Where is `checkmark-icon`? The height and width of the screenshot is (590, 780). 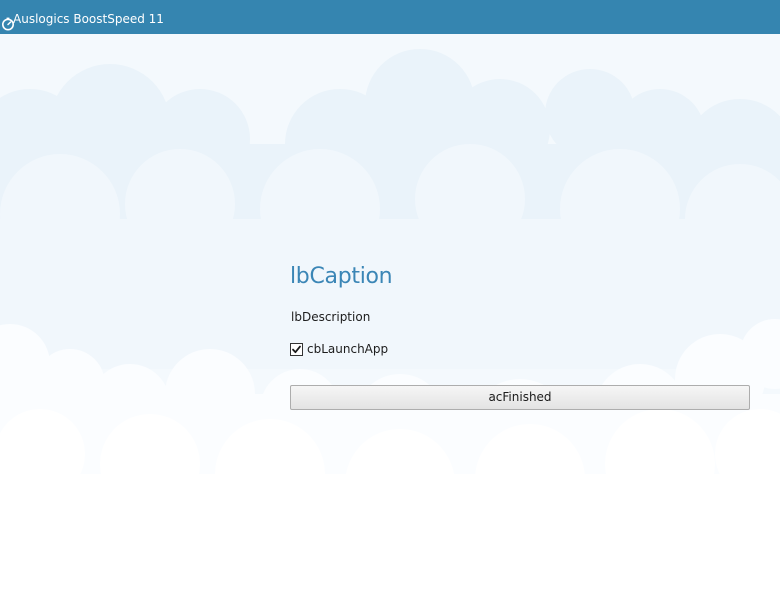
checkmark-icon is located at coordinates (296, 349).